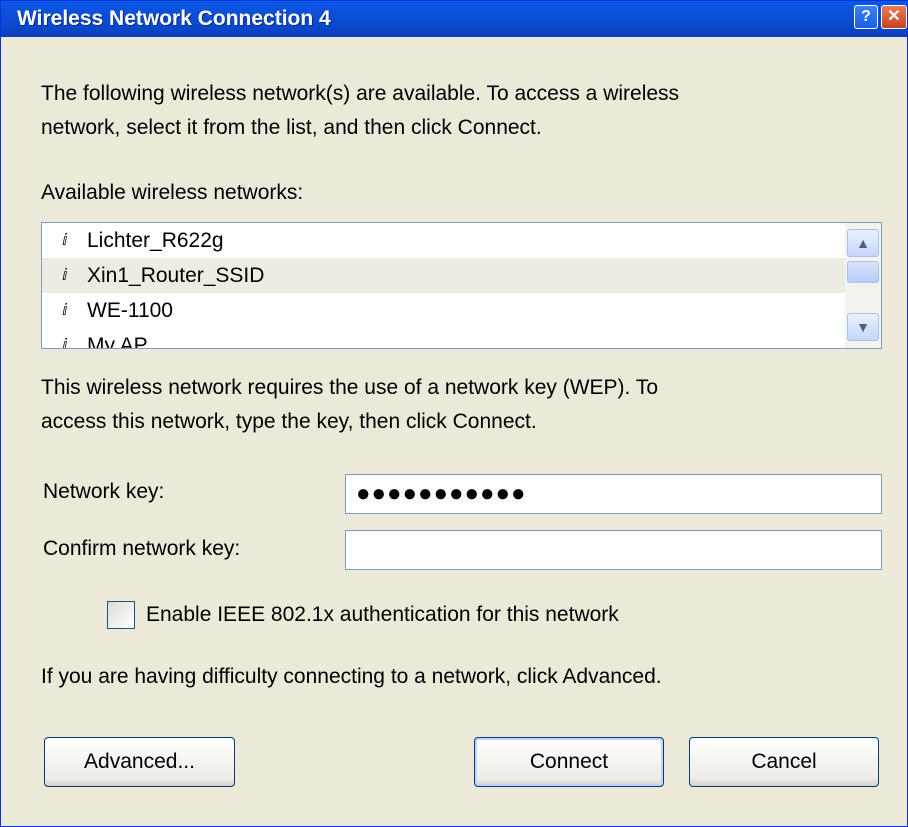 The height and width of the screenshot is (827, 908). I want to click on network-name: WE-1100, so click(130, 310).